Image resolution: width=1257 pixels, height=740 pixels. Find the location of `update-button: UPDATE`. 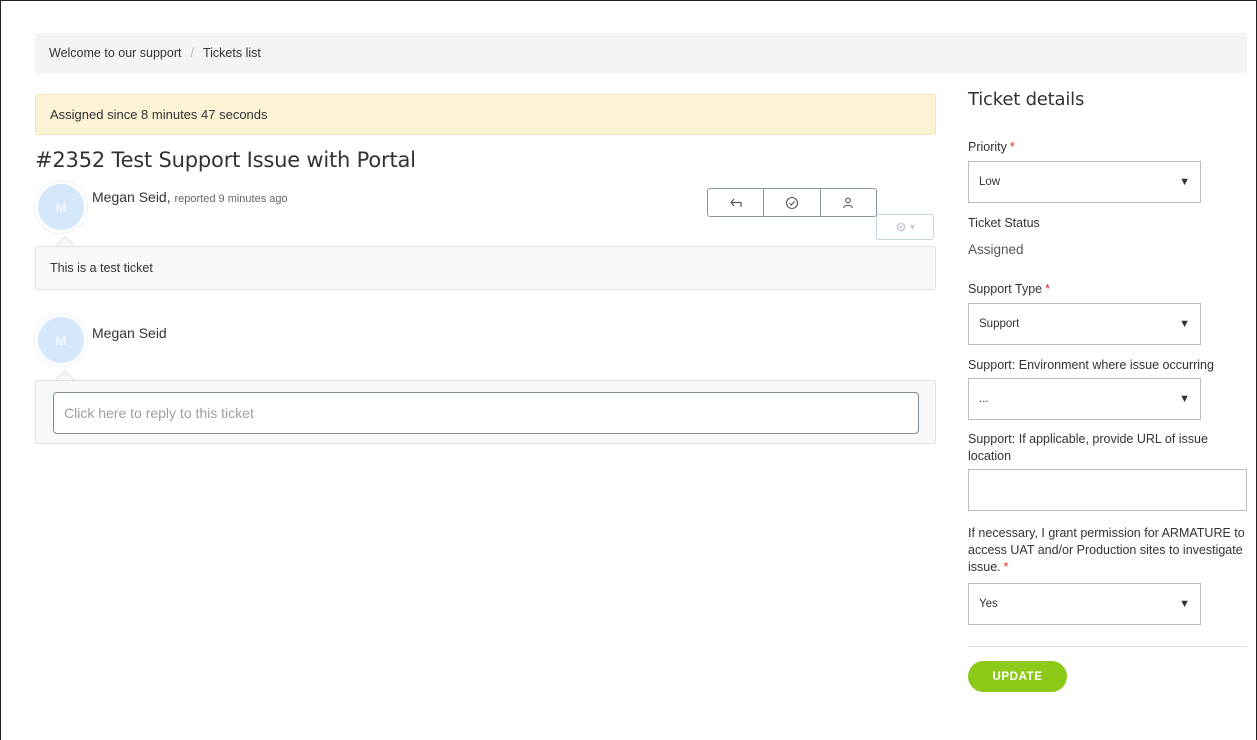

update-button: UPDATE is located at coordinates (1017, 676).